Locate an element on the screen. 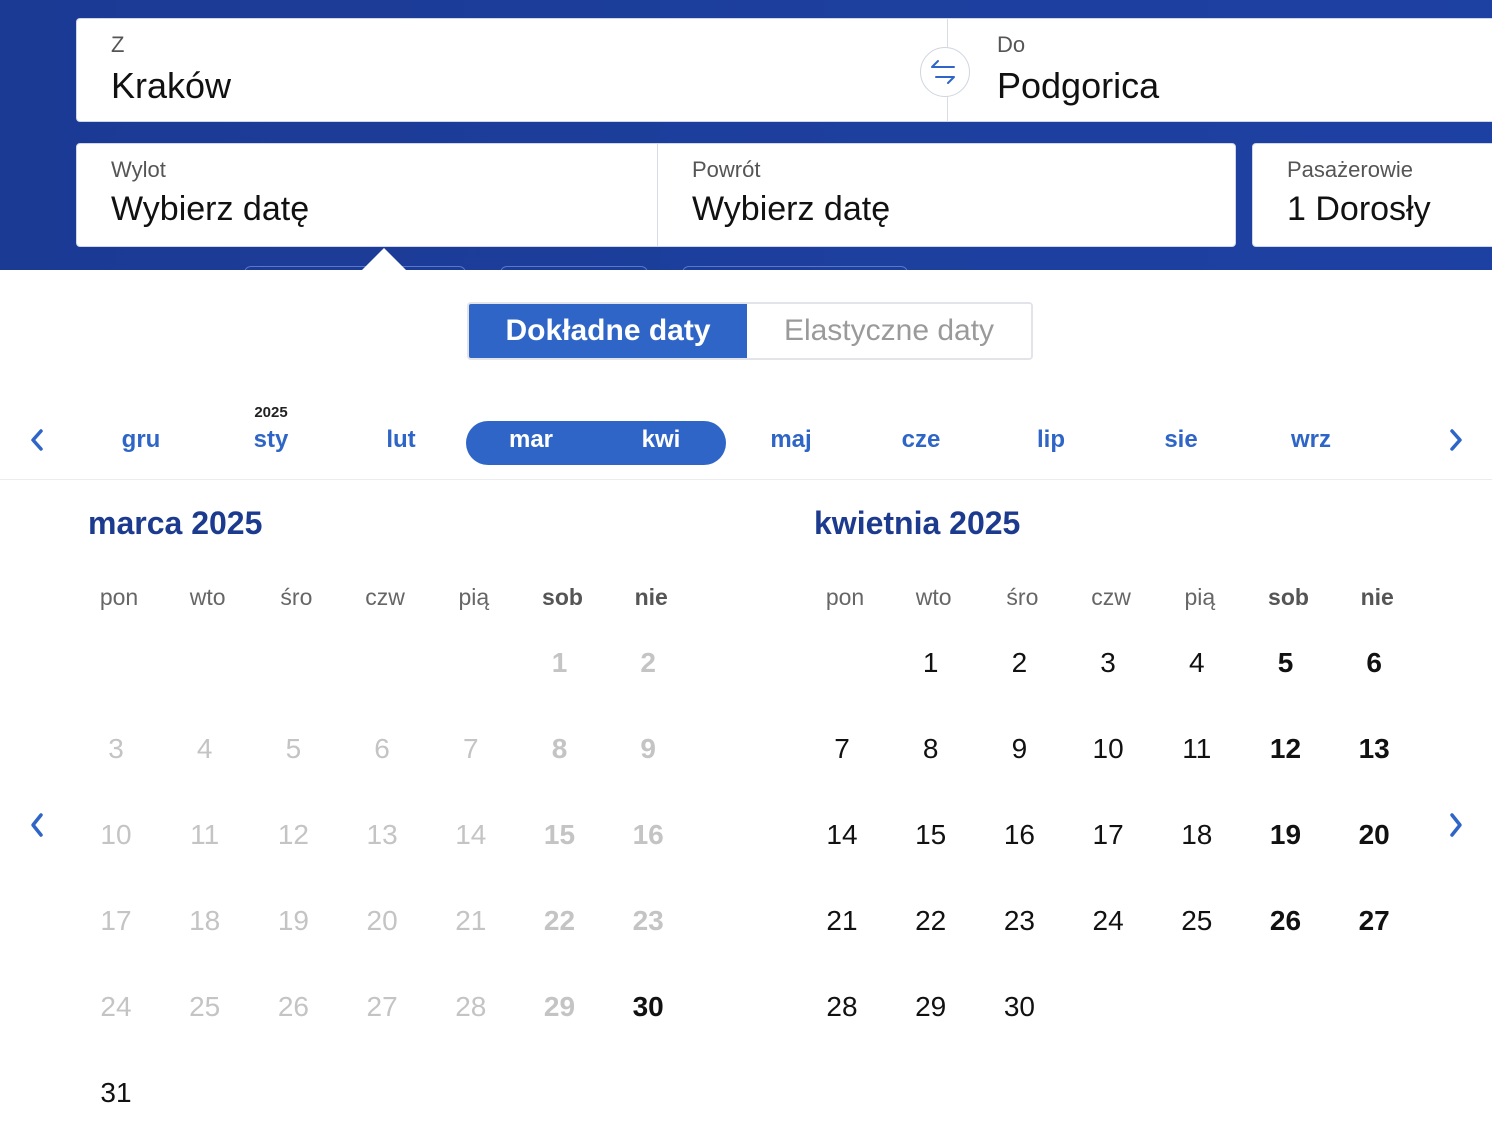 This screenshot has height=1146, width=1492. month-strip-item-cze: cze is located at coordinates (921, 440).